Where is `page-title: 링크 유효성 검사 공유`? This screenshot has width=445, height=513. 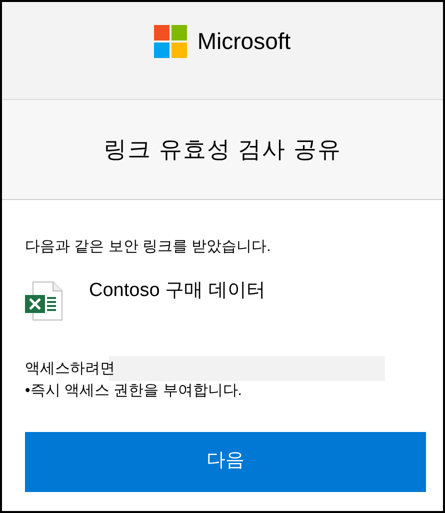
page-title: 링크 유효성 검사 공유 is located at coordinates (222, 149).